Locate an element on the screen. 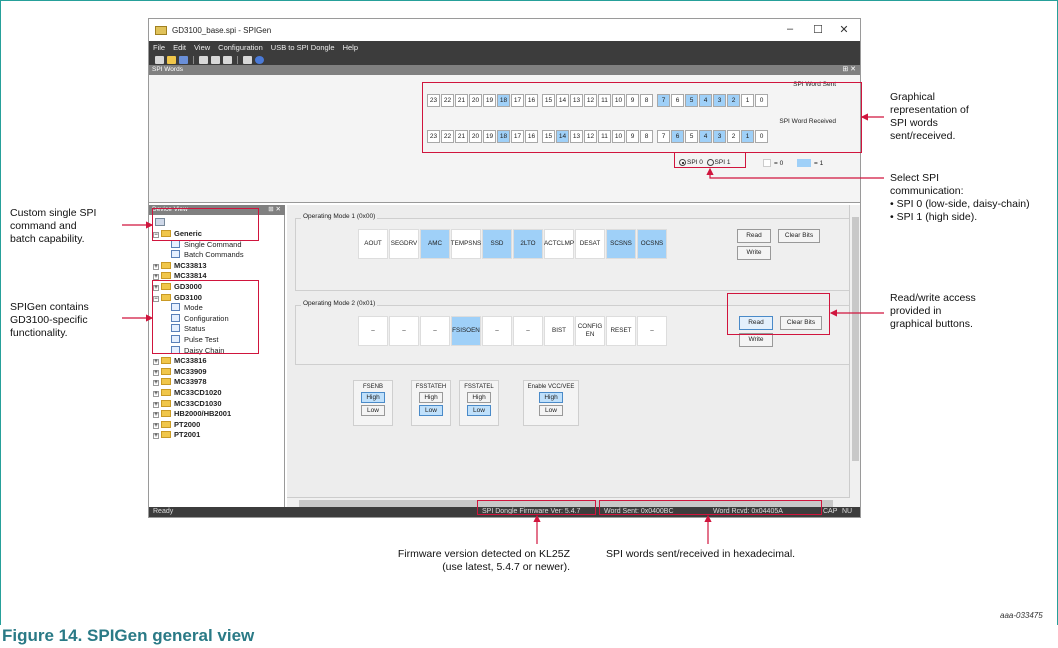 The image size is (1058, 648). mode2-write-button: Write is located at coordinates (756, 340).